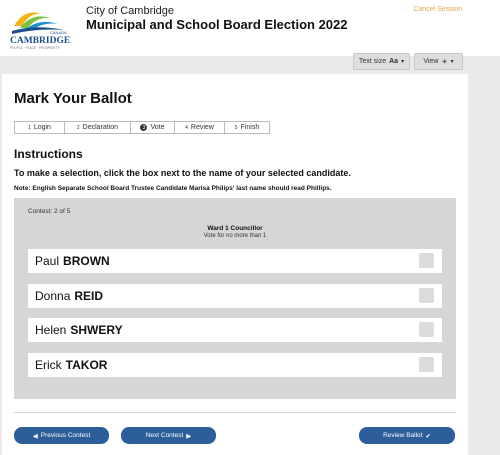  Describe the element at coordinates (48, 365) in the screenshot. I see `candidate-first-name: Erick` at that location.